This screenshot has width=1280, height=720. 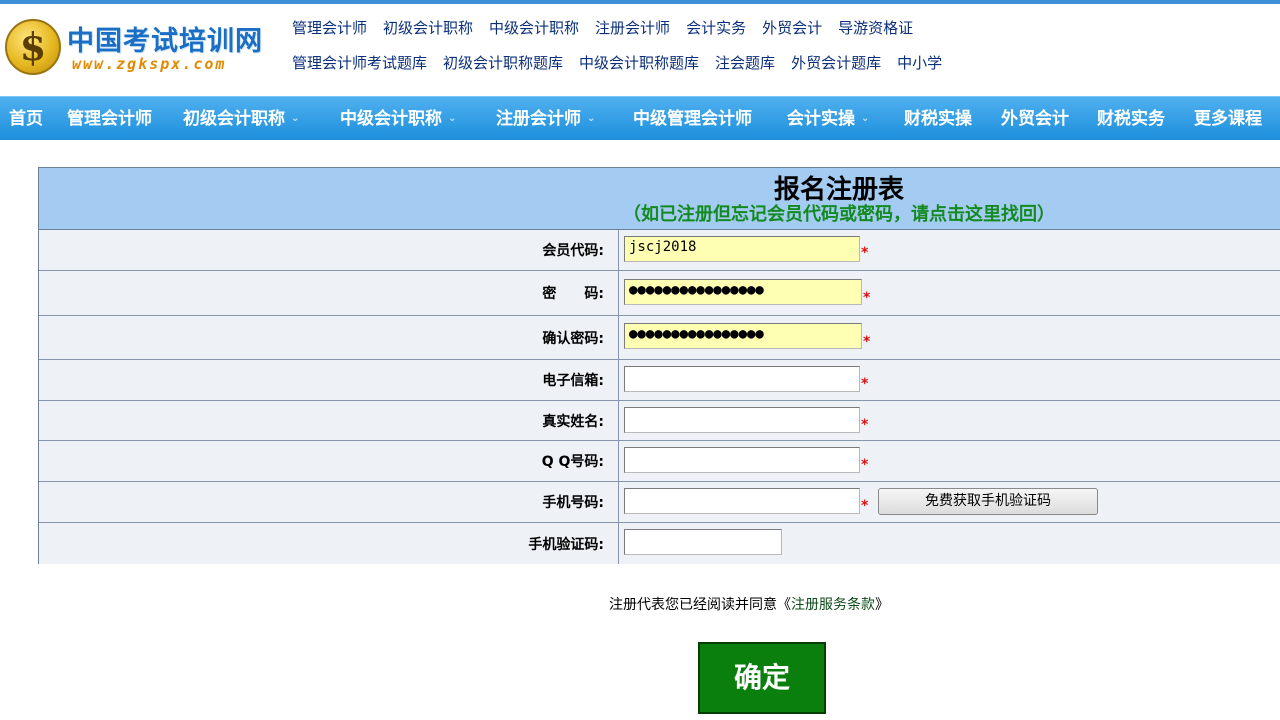 I want to click on form-row-real-name: 真实姓名: *, so click(x=659, y=421).